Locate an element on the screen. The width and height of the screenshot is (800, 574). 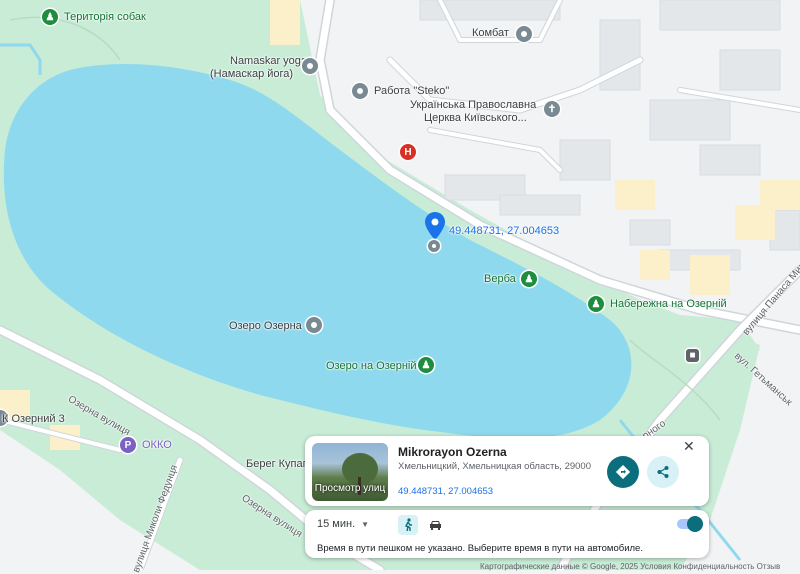
car-icon is located at coordinates (435, 525).